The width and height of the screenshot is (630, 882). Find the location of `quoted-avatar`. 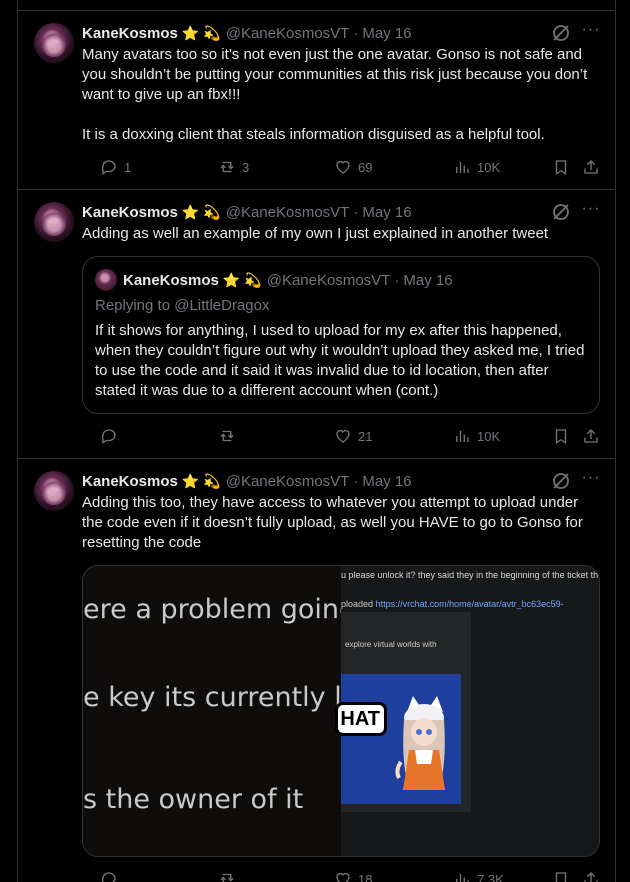

quoted-avatar is located at coordinates (106, 280).